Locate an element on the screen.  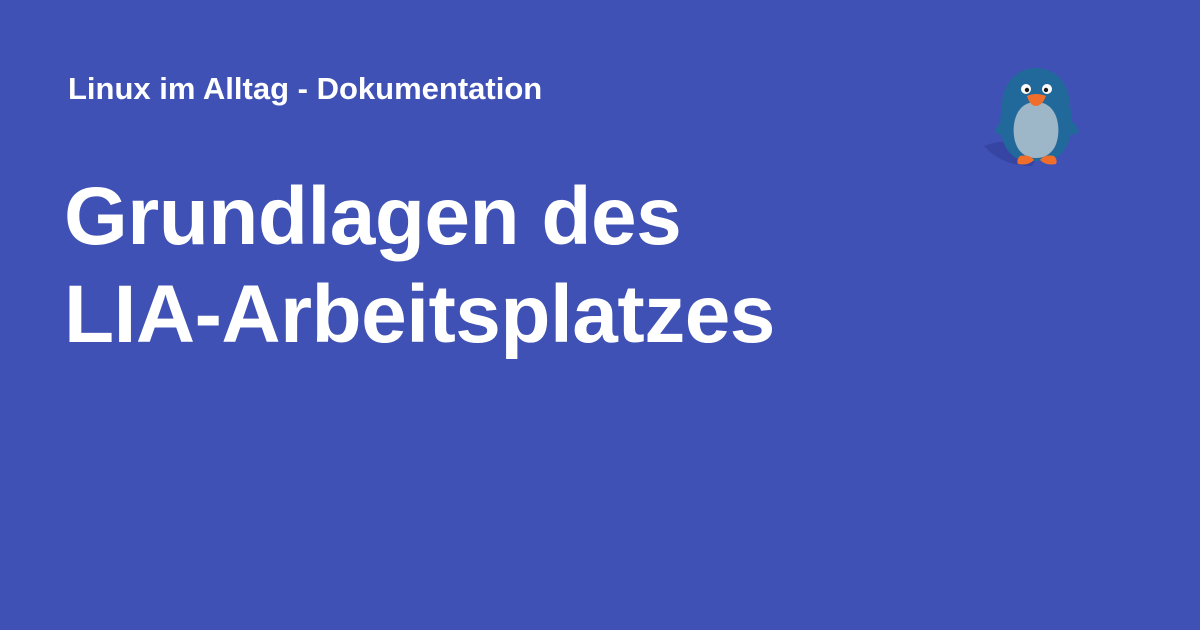
penguin-icon is located at coordinates (1031, 117).